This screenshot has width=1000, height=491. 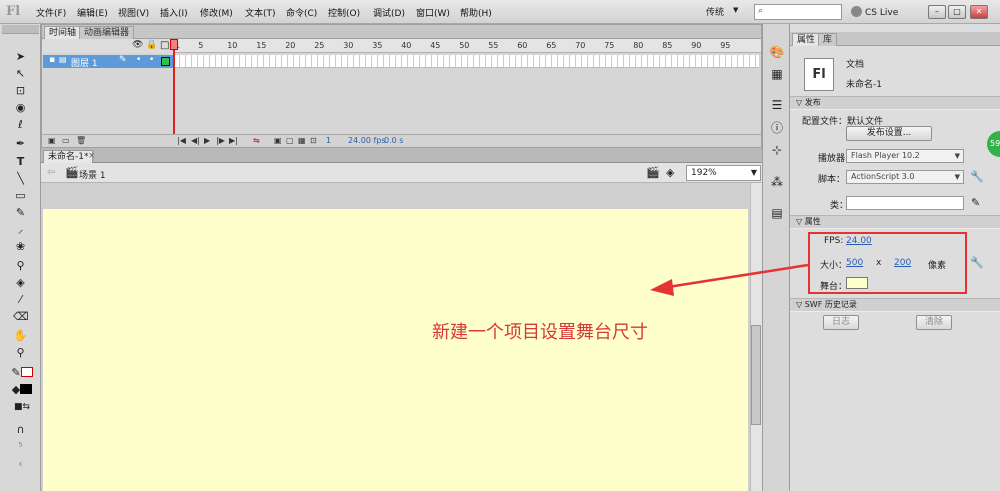 What do you see at coordinates (905, 177) in the screenshot?
I see `script-select: ActionScript 3.0 ▼` at bounding box center [905, 177].